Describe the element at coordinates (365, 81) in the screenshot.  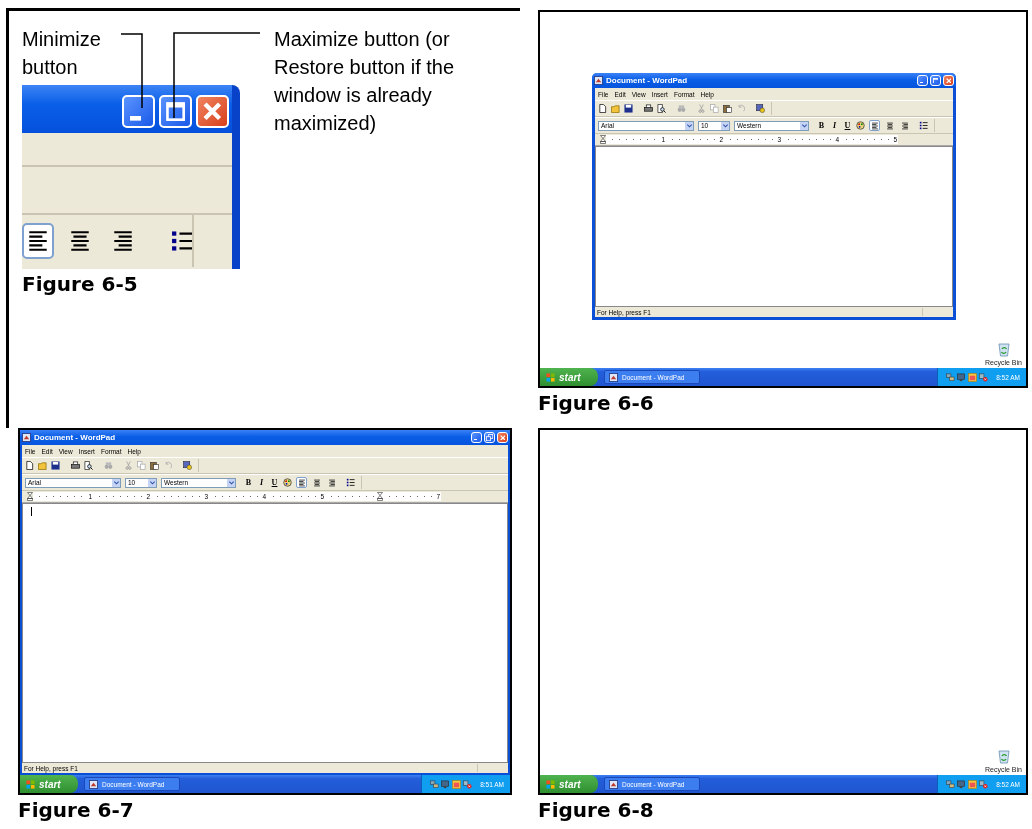
I see `callout-text: Maximize button (or Restore button if the window is already maximized)` at that location.